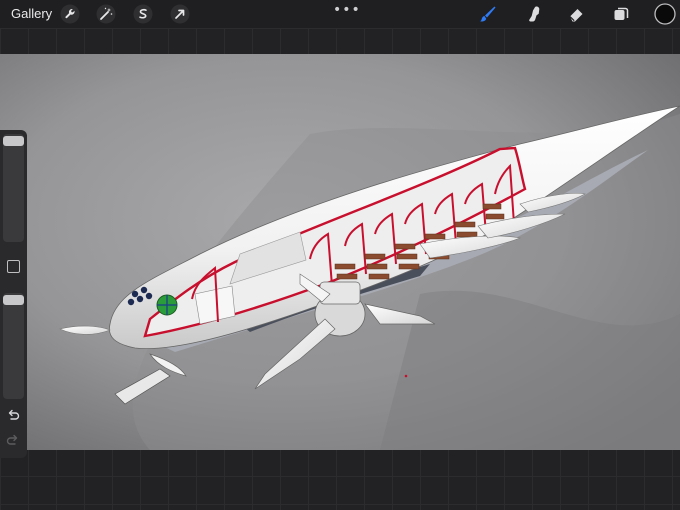 This screenshot has height=510, width=680. I want to click on transform-arrow-icon, so click(180, 14).